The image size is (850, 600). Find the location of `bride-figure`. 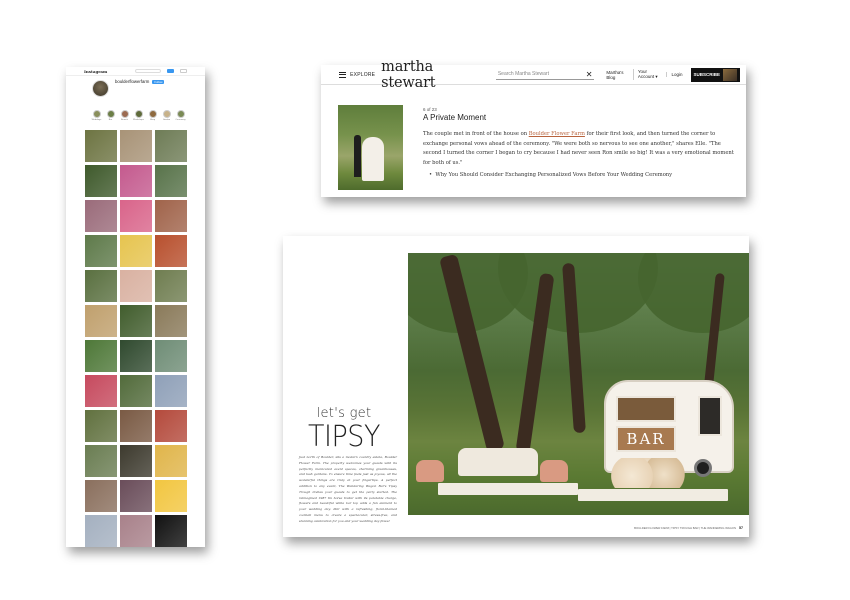

bride-figure is located at coordinates (373, 159).